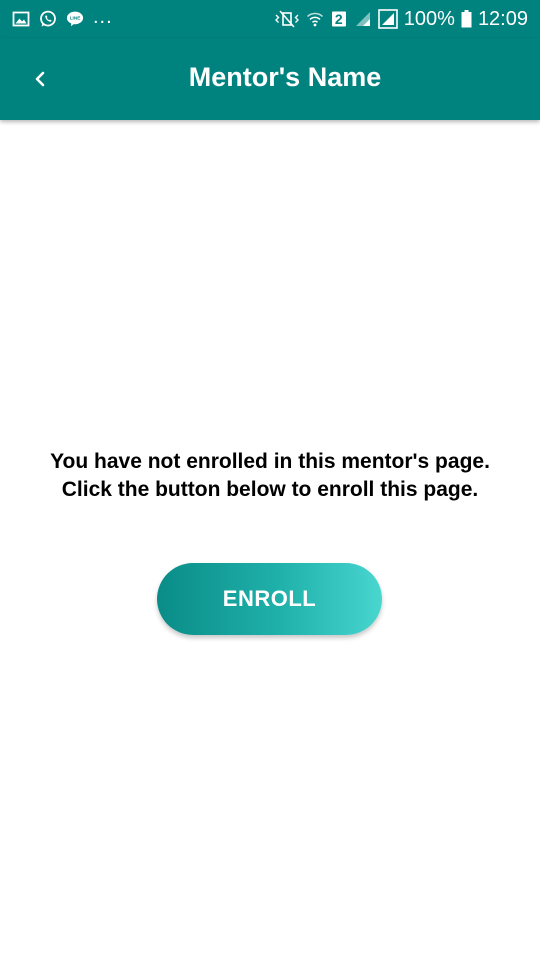 Image resolution: width=540 pixels, height=960 pixels. Describe the element at coordinates (287, 19) in the screenshot. I see `vibrate-icon` at that location.